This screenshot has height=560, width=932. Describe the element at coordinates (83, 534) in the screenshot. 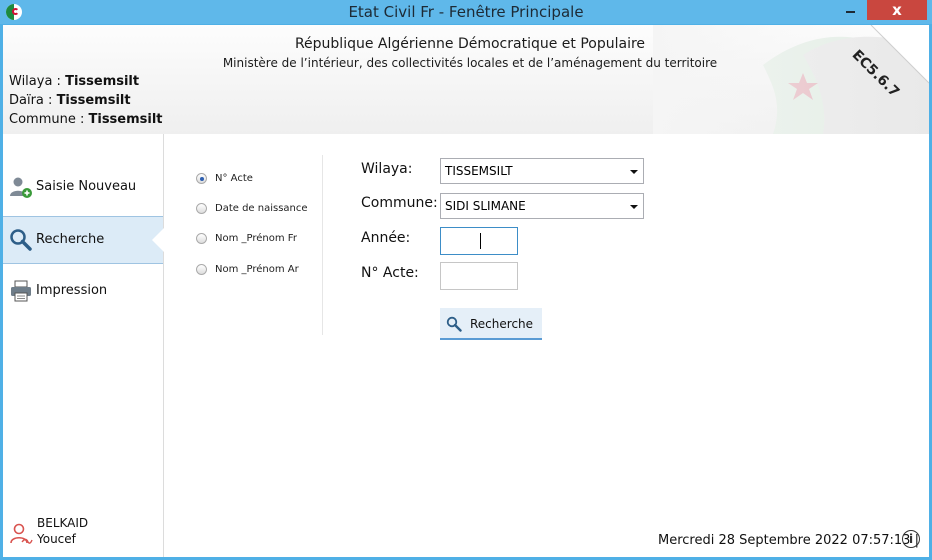

I see `current-user: BELKAID Youcef` at that location.